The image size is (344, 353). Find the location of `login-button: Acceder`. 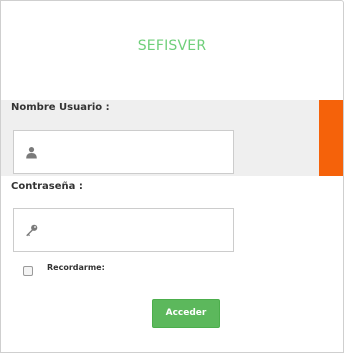

login-button: Acceder is located at coordinates (186, 313).